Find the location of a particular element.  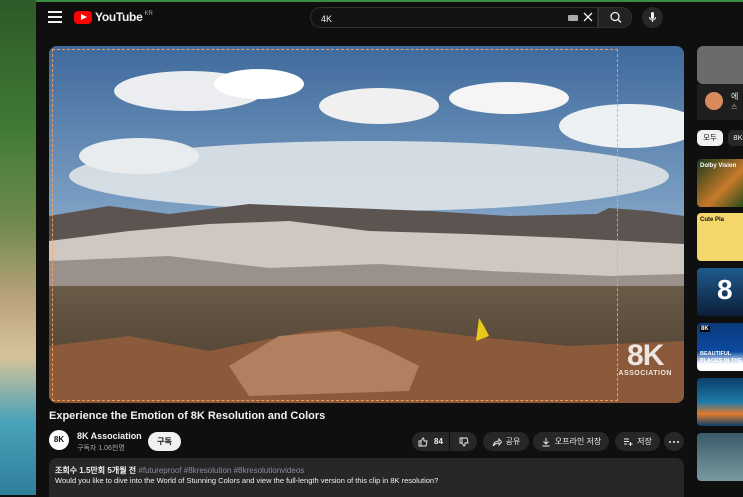

thumb-badge: 8K is located at coordinates (705, 329).